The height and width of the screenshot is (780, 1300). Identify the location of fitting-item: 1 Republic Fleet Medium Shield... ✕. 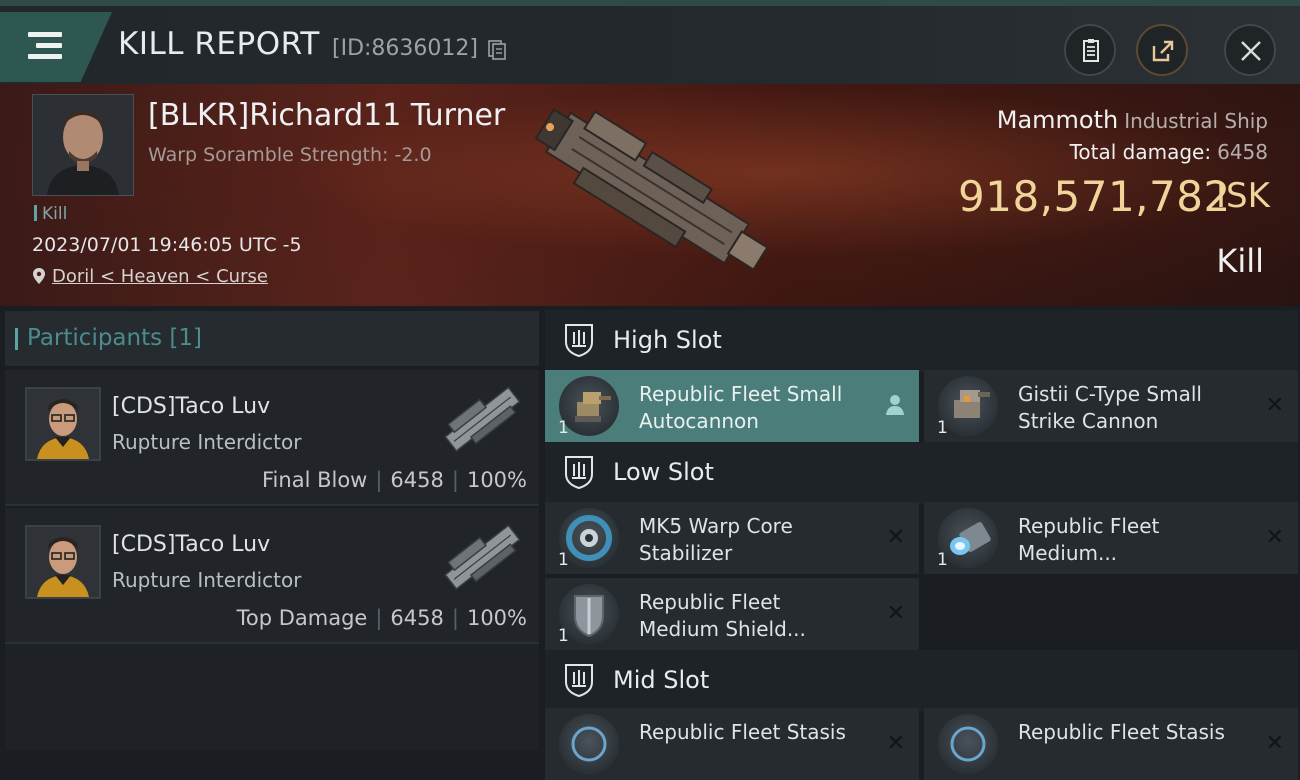
(732, 614).